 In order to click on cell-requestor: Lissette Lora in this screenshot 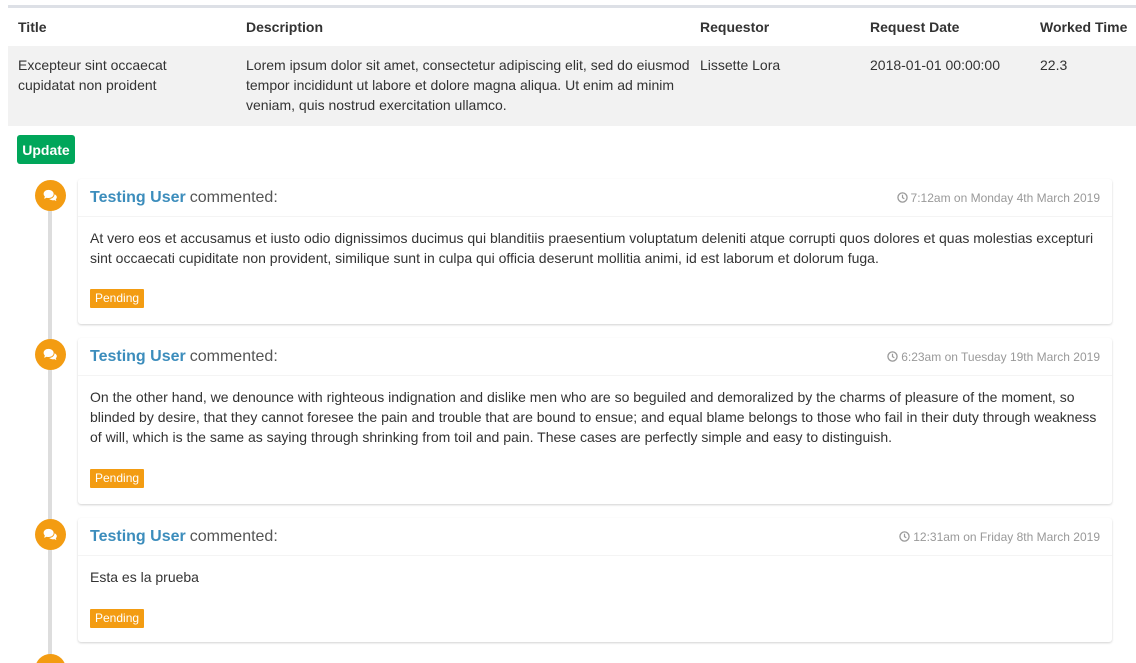, I will do `click(740, 65)`.